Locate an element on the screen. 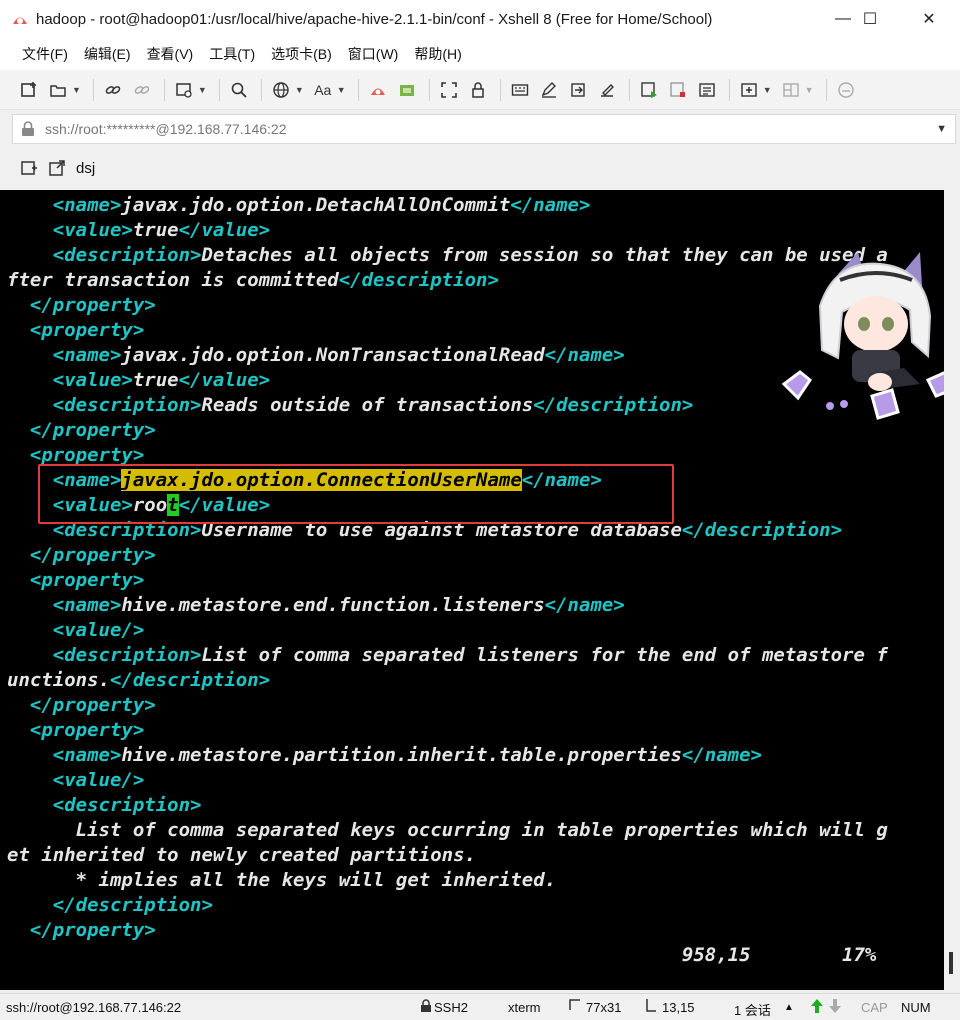 This screenshot has width=960, height=1020. menu-tools: 工具(T) is located at coordinates (232, 54).